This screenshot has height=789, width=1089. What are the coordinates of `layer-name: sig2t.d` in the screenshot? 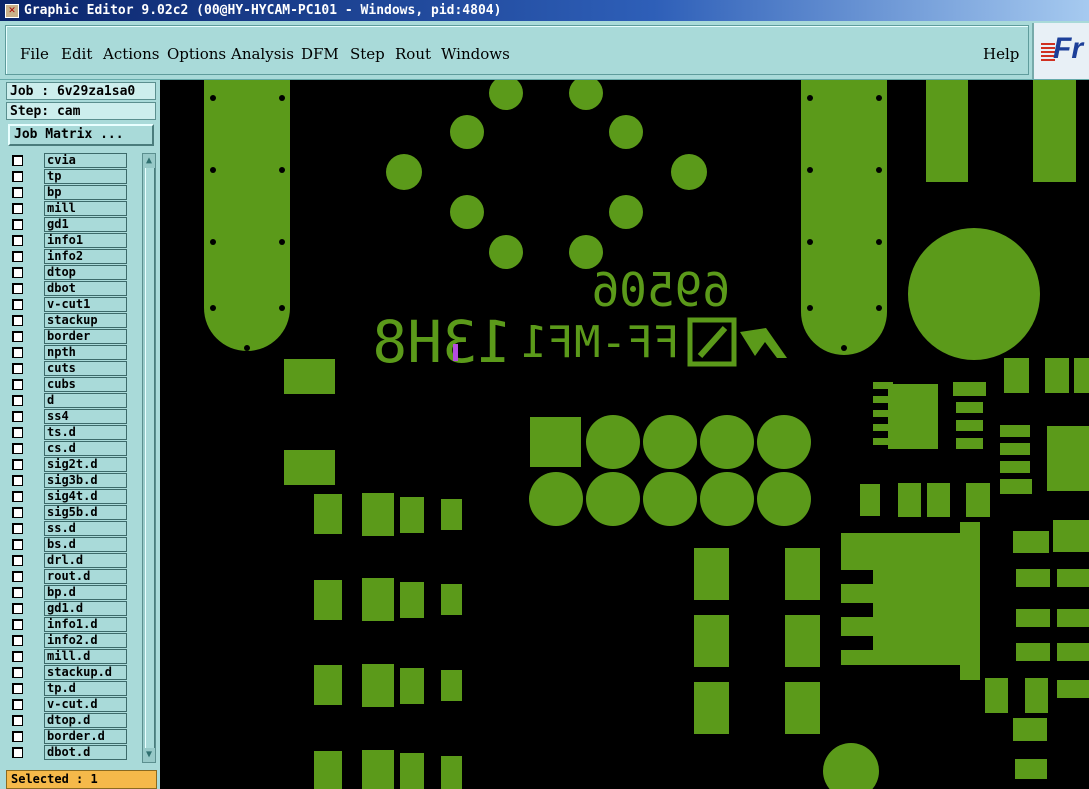 It's located at (85, 464).